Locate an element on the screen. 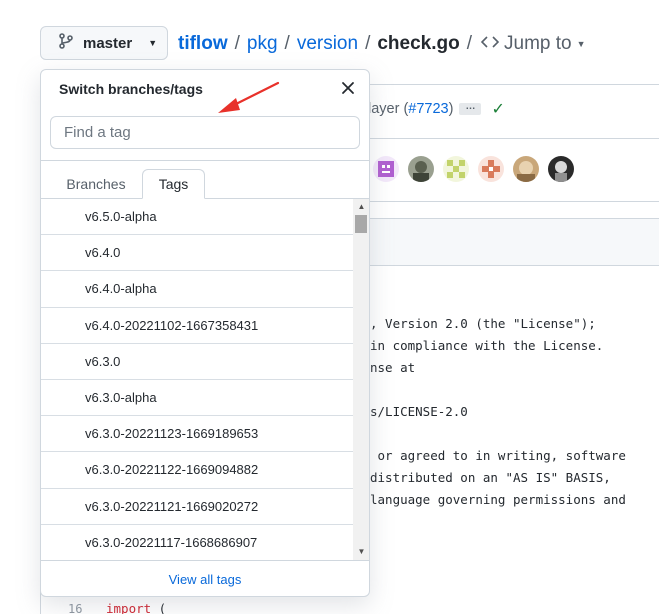  tag-item: v6.3.0-20221122-1669094882 is located at coordinates (197, 470).